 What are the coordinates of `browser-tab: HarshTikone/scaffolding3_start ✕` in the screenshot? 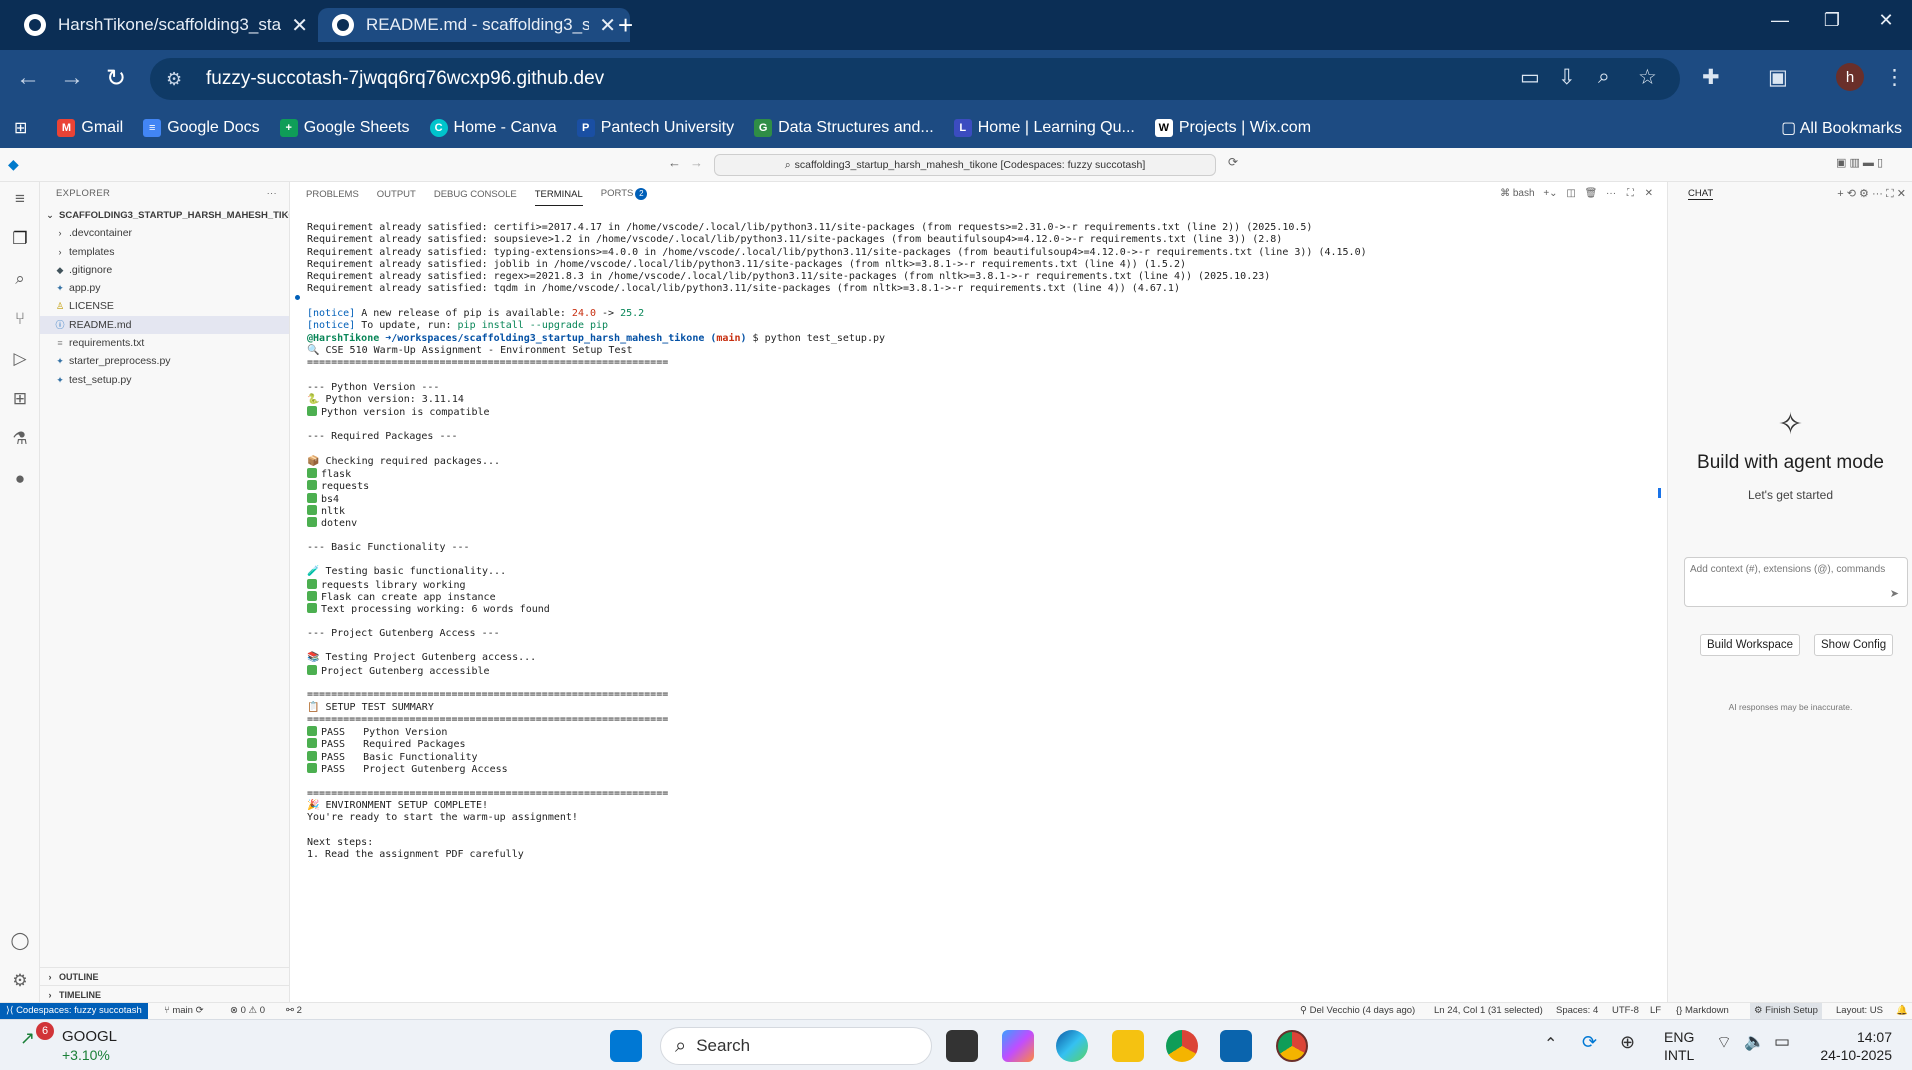 It's located at (166, 25).